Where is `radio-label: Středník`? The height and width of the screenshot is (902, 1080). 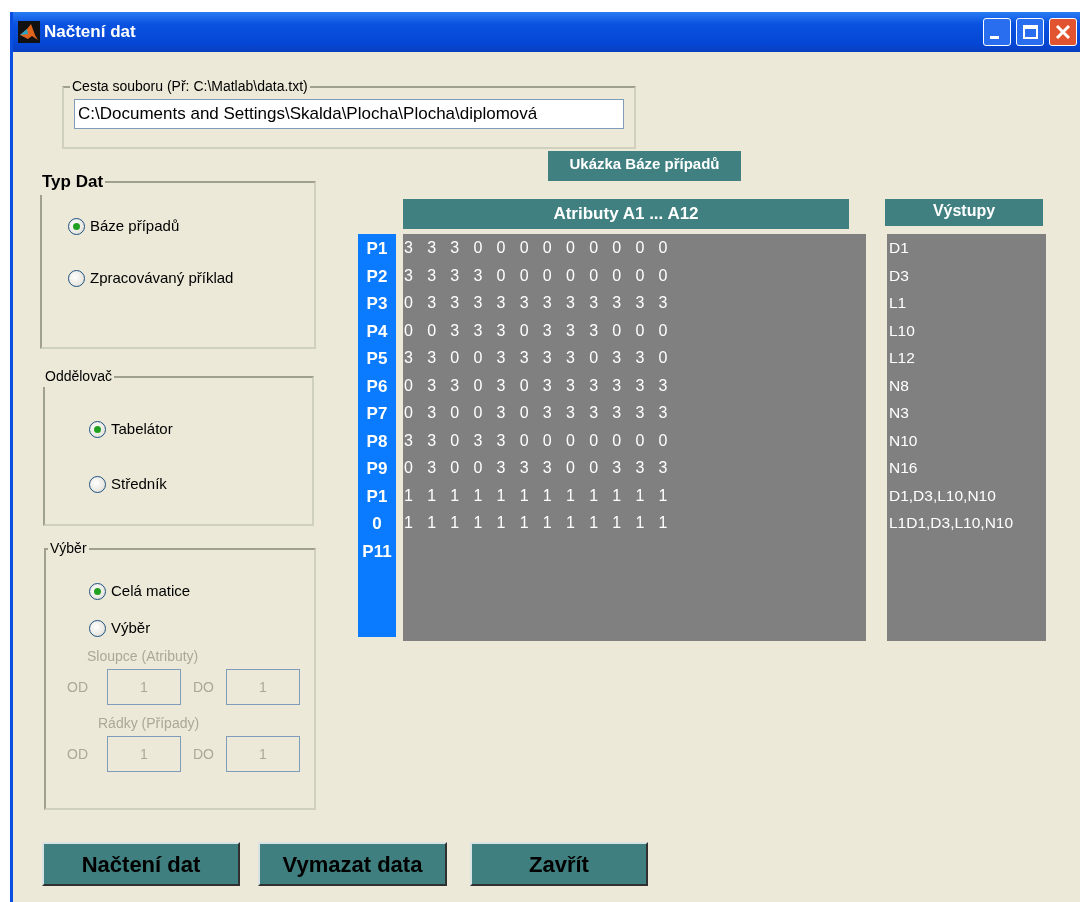
radio-label: Středník is located at coordinates (139, 483).